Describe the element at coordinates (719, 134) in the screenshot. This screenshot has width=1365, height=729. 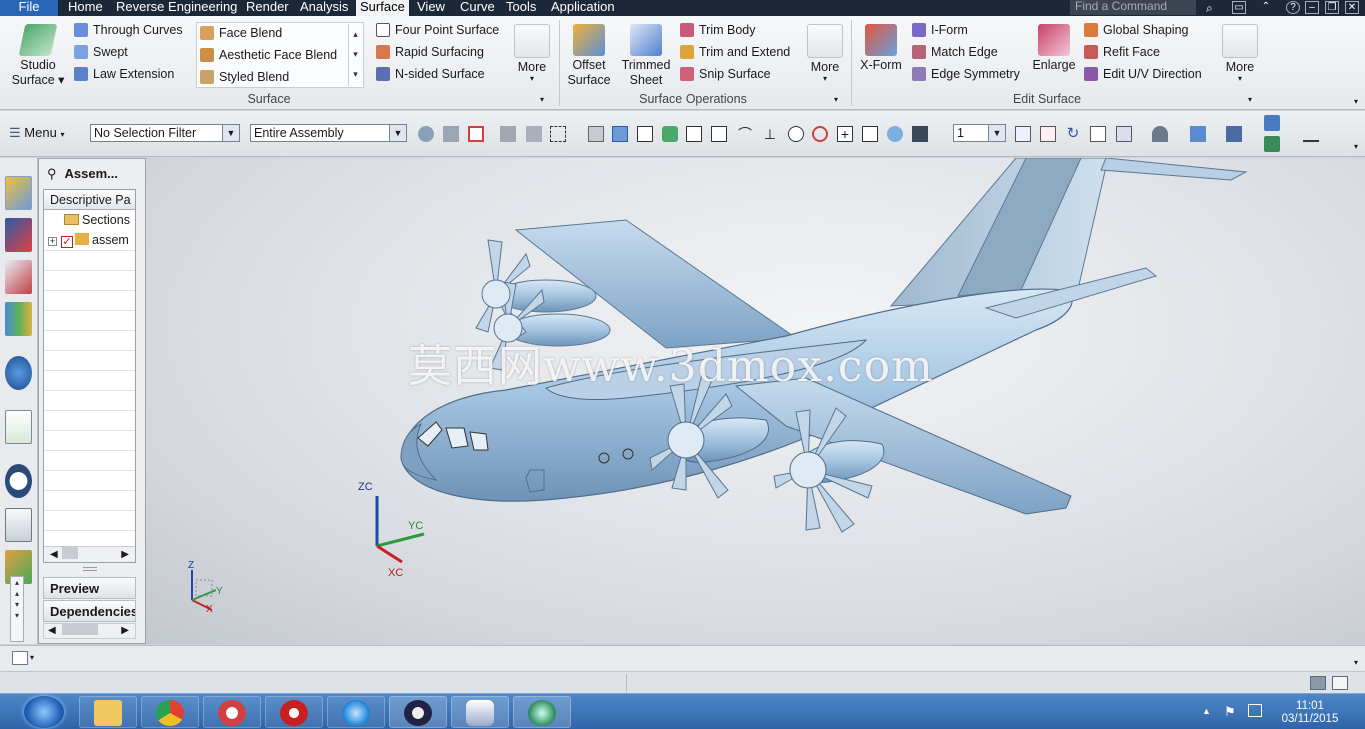
I see `midpoint-icon` at that location.